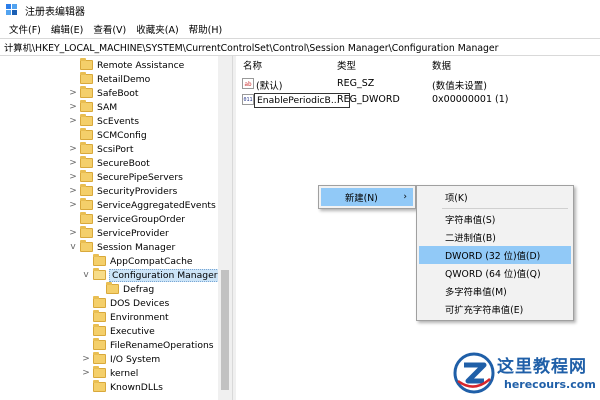 The image size is (600, 400). Describe the element at coordinates (123, 191) in the screenshot. I see `tree-item: > SecurityProviders` at that location.